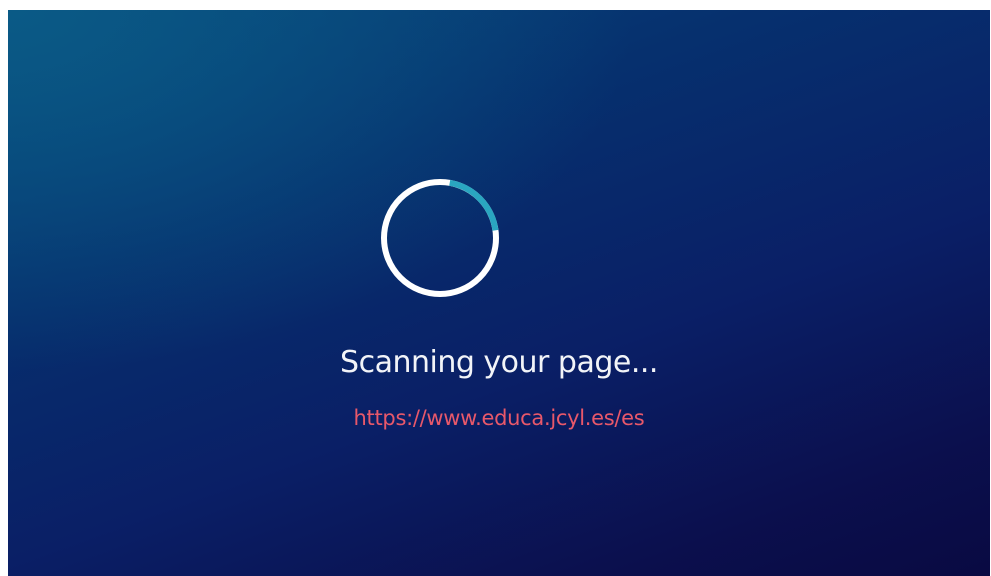 This screenshot has height=576, width=991. I want to click on loading-spinner-icon, so click(440, 238).